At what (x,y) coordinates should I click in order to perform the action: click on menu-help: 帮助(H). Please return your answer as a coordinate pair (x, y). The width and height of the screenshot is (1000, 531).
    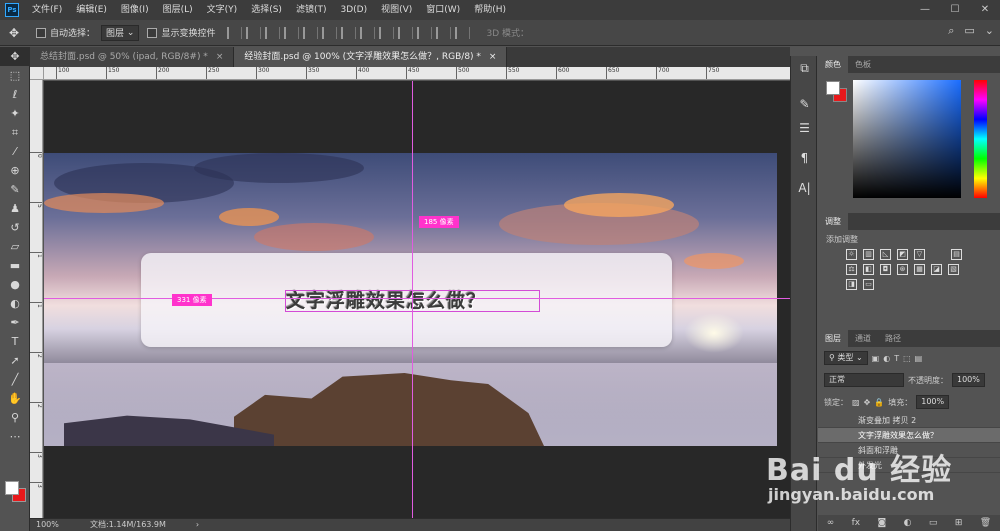
    Looking at the image, I should click on (490, 10).